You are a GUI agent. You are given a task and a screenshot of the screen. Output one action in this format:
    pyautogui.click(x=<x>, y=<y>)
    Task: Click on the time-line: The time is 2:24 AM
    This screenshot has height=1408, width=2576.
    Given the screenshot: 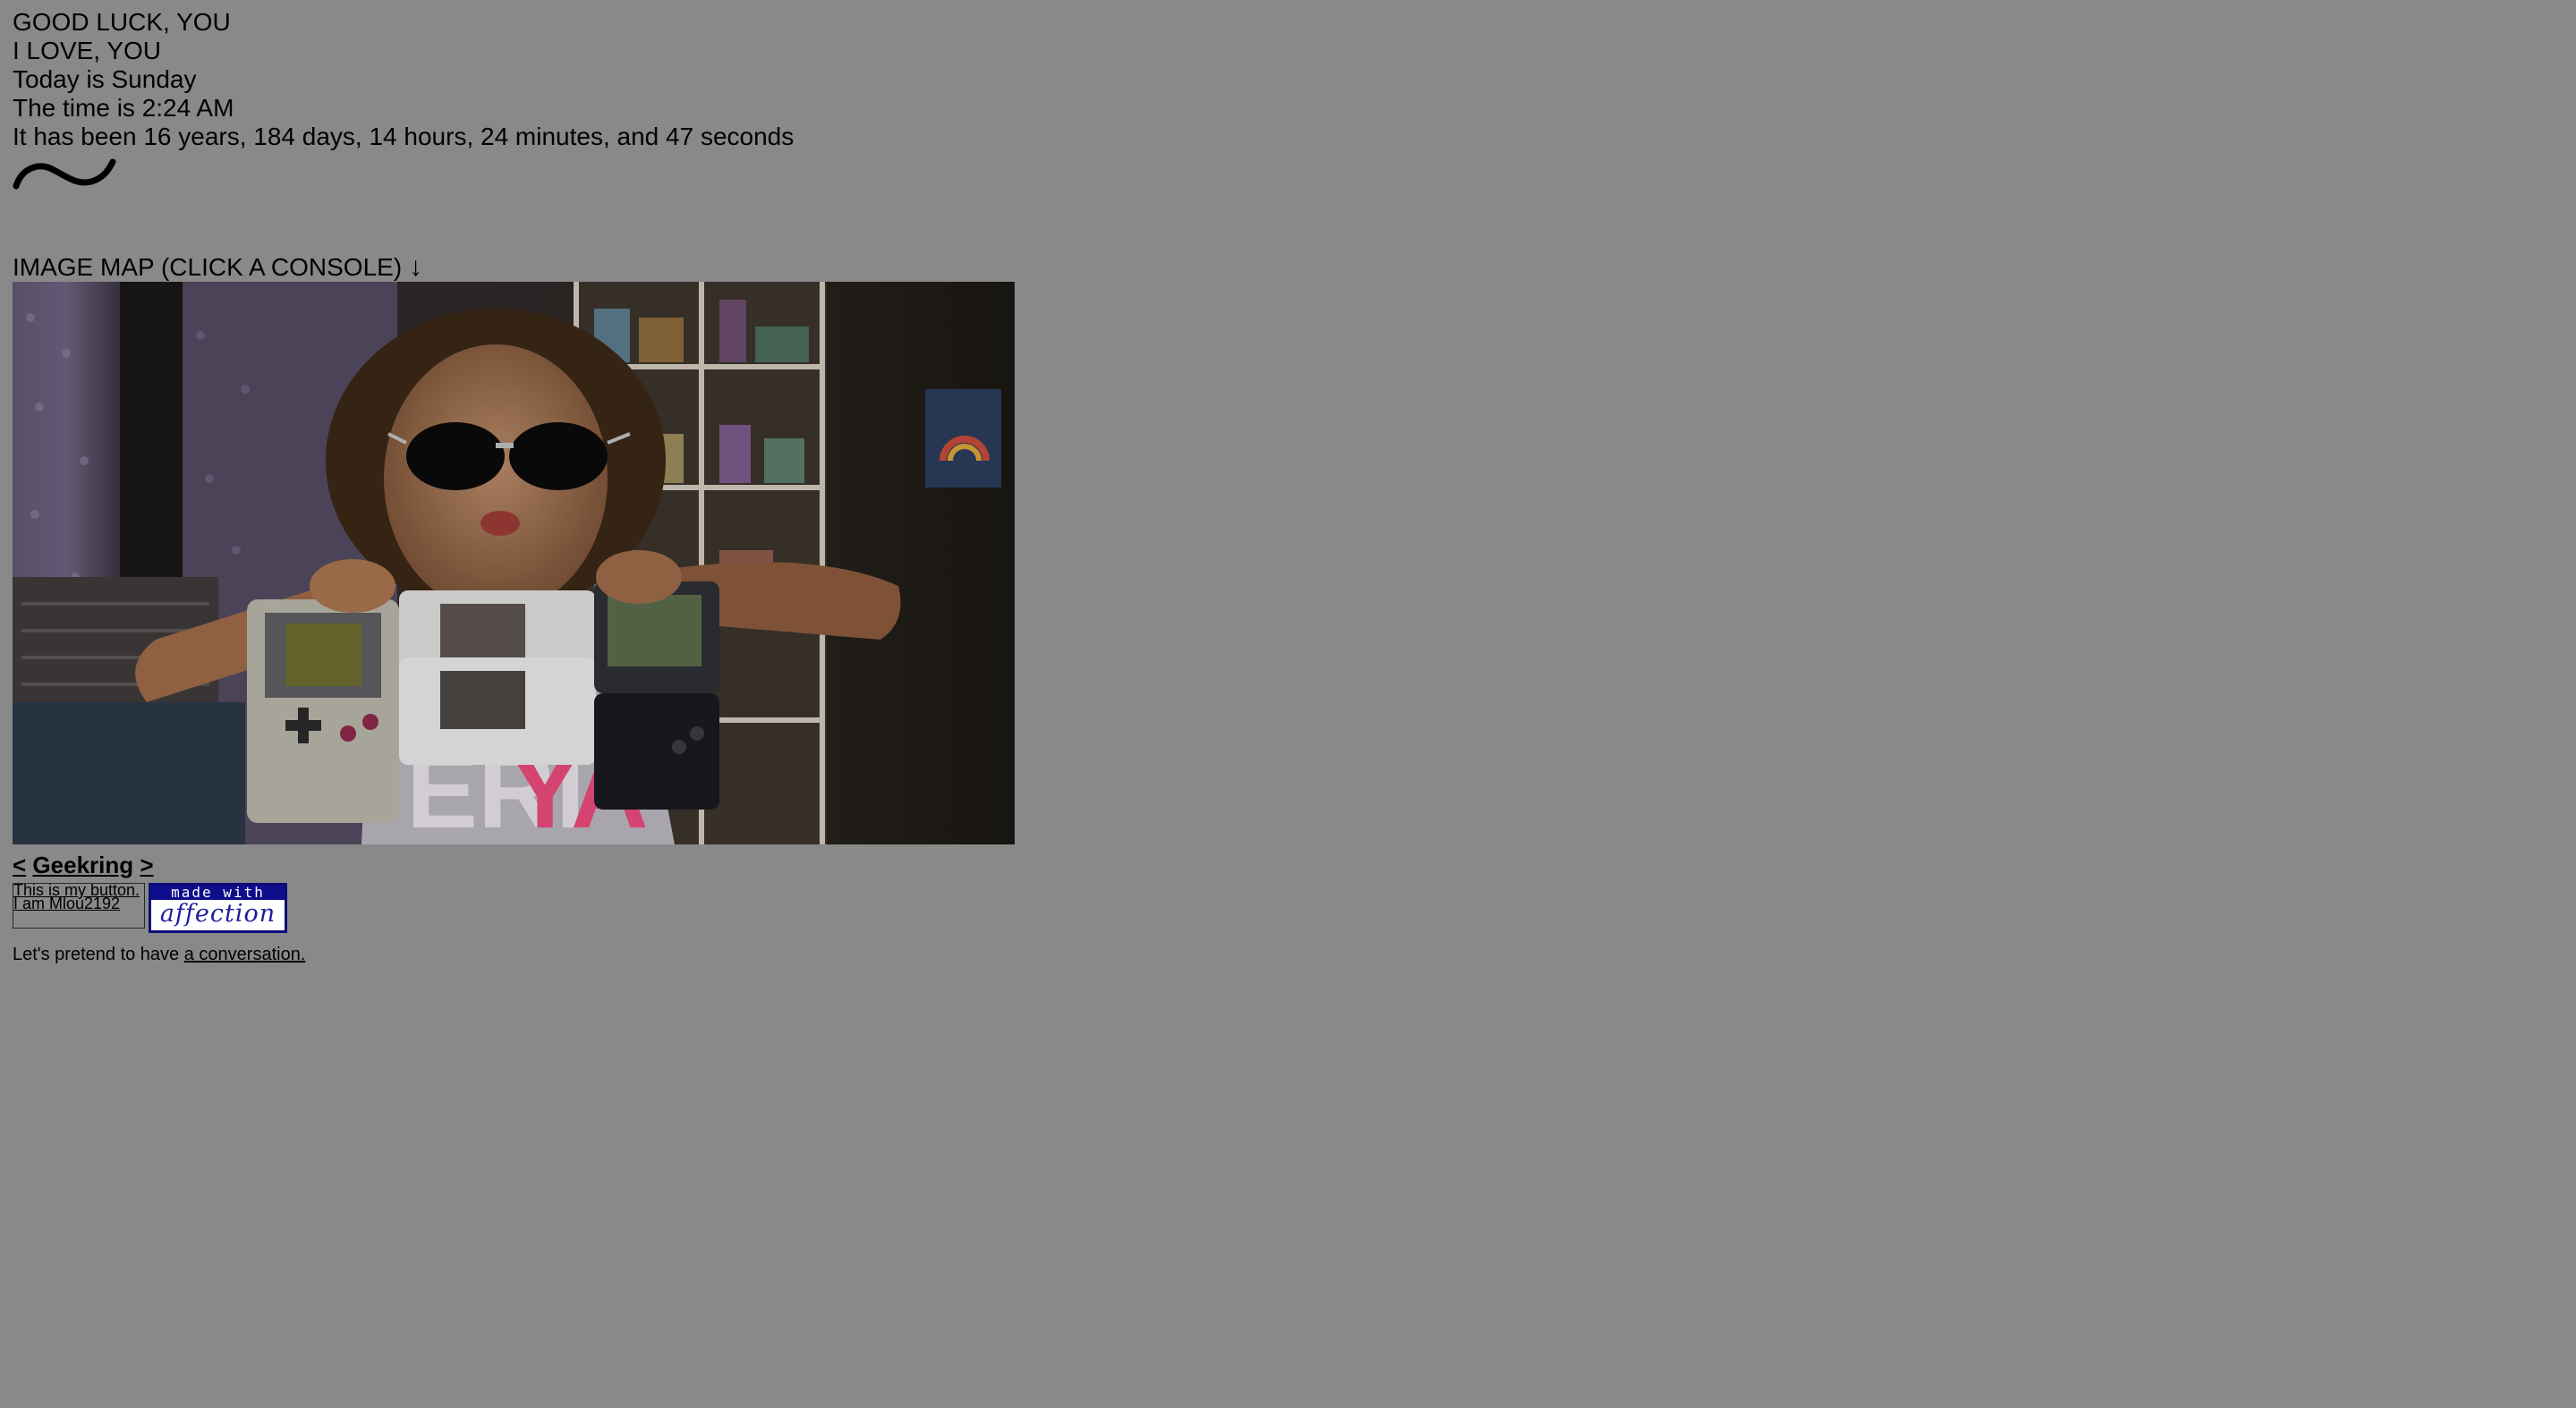 What is the action you would take?
    pyautogui.click(x=123, y=108)
    